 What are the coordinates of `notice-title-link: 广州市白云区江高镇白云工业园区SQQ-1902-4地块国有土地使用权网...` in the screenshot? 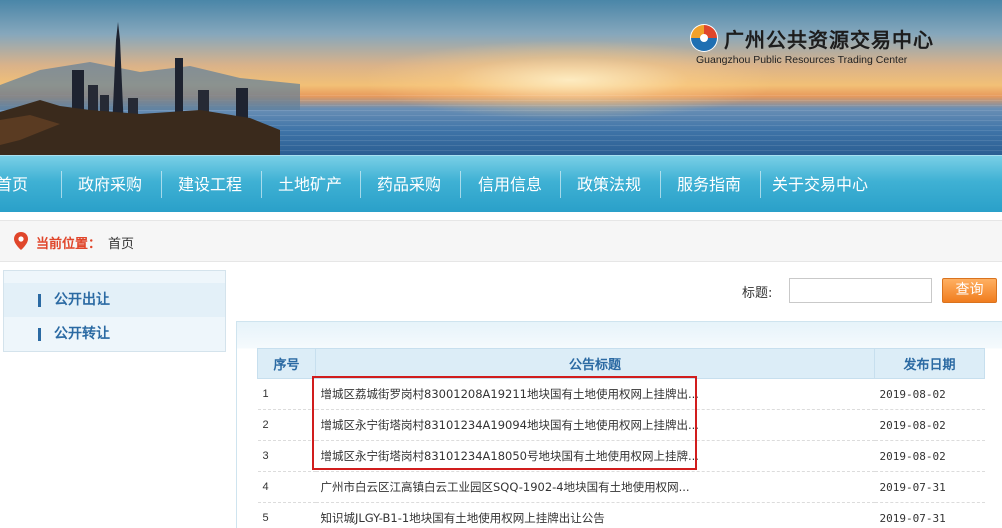 It's located at (505, 487).